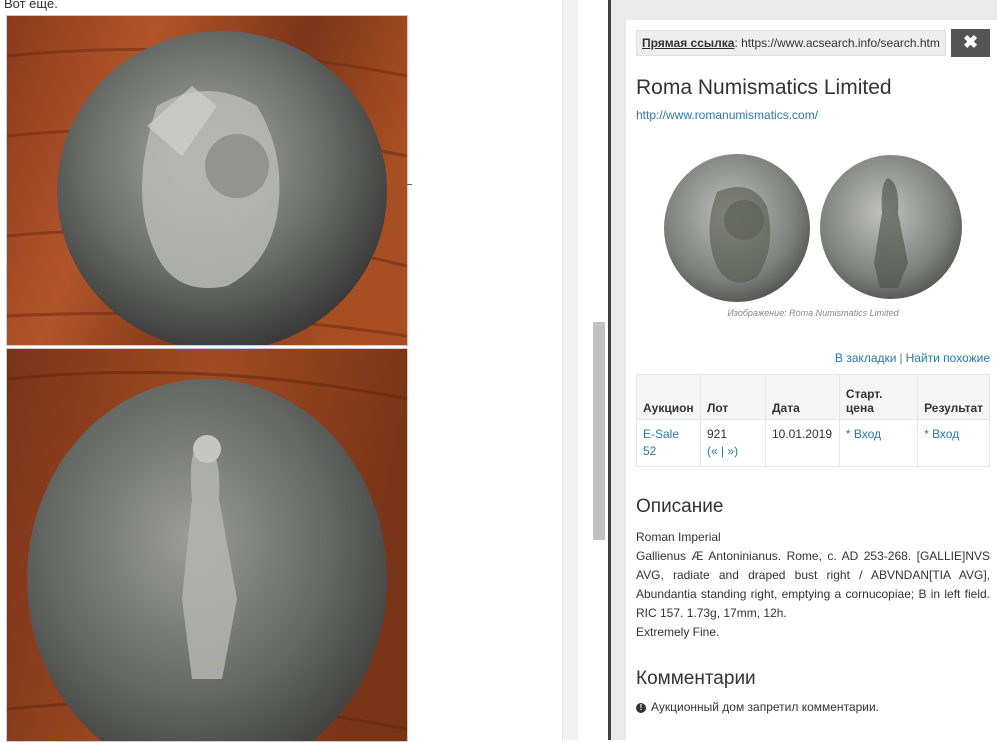  Describe the element at coordinates (866, 358) in the screenshot. I see `bookmark-link: В закладки` at that location.